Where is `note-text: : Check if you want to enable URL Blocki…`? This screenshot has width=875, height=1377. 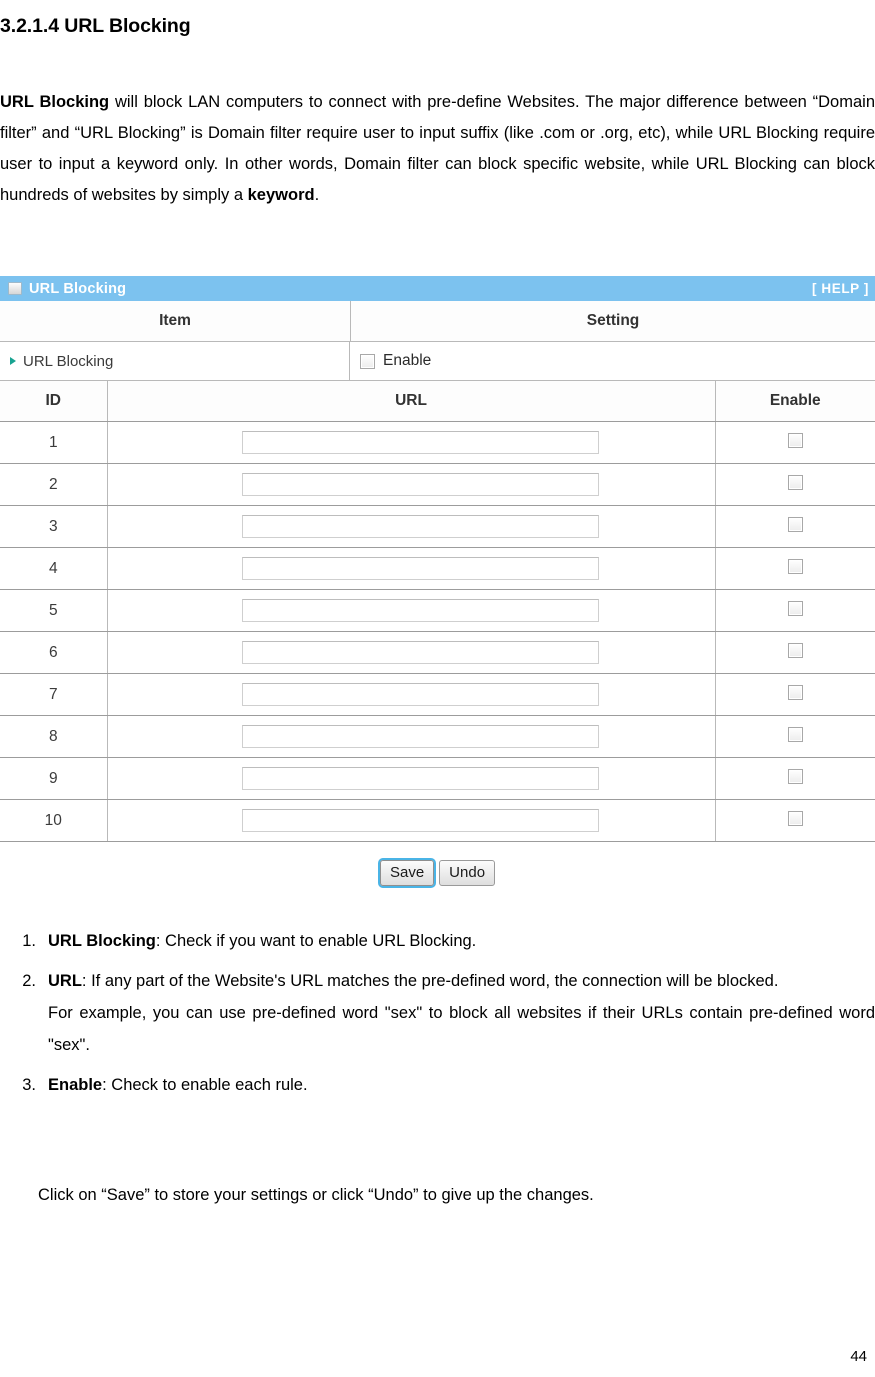
note-text: : Check if you want to enable URL Blocki… is located at coordinates (316, 941).